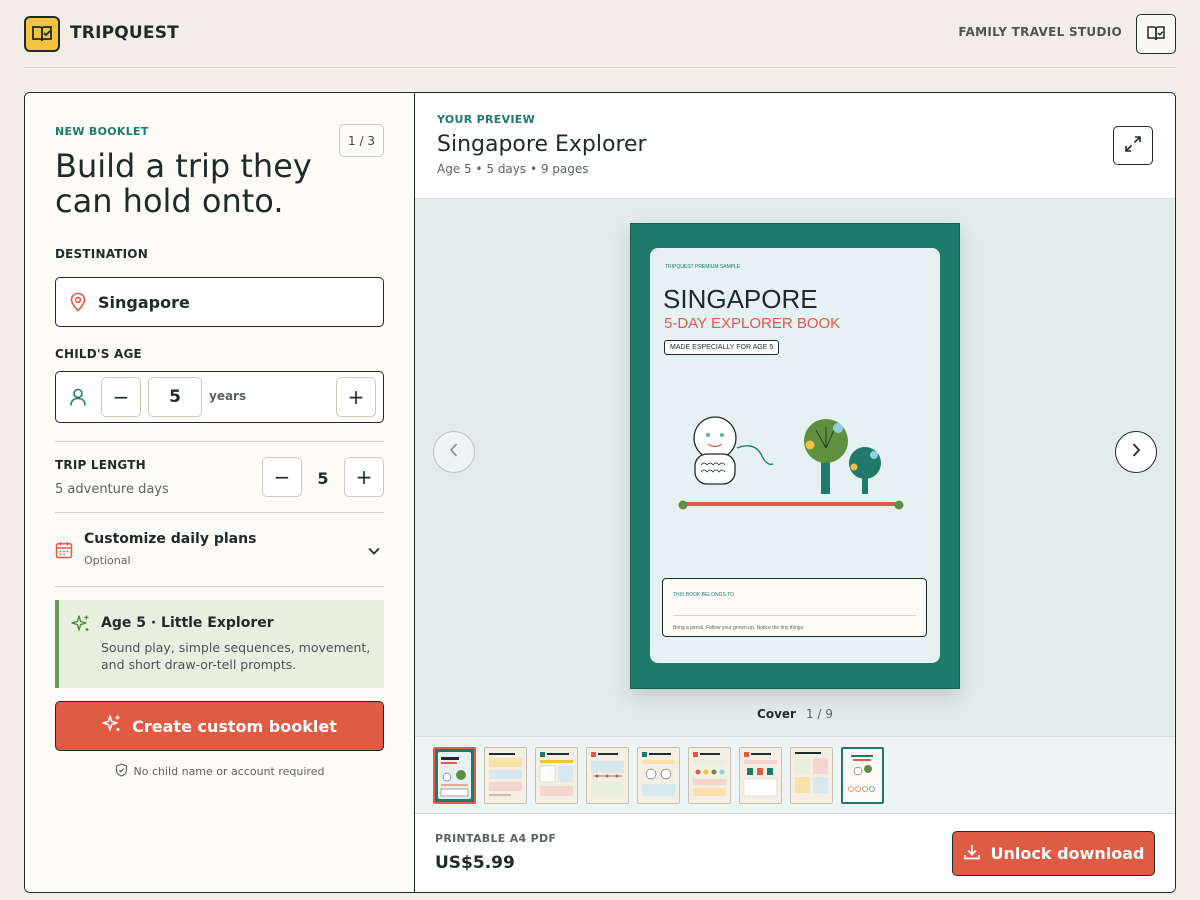  I want to click on map-pin-icon, so click(78, 304).